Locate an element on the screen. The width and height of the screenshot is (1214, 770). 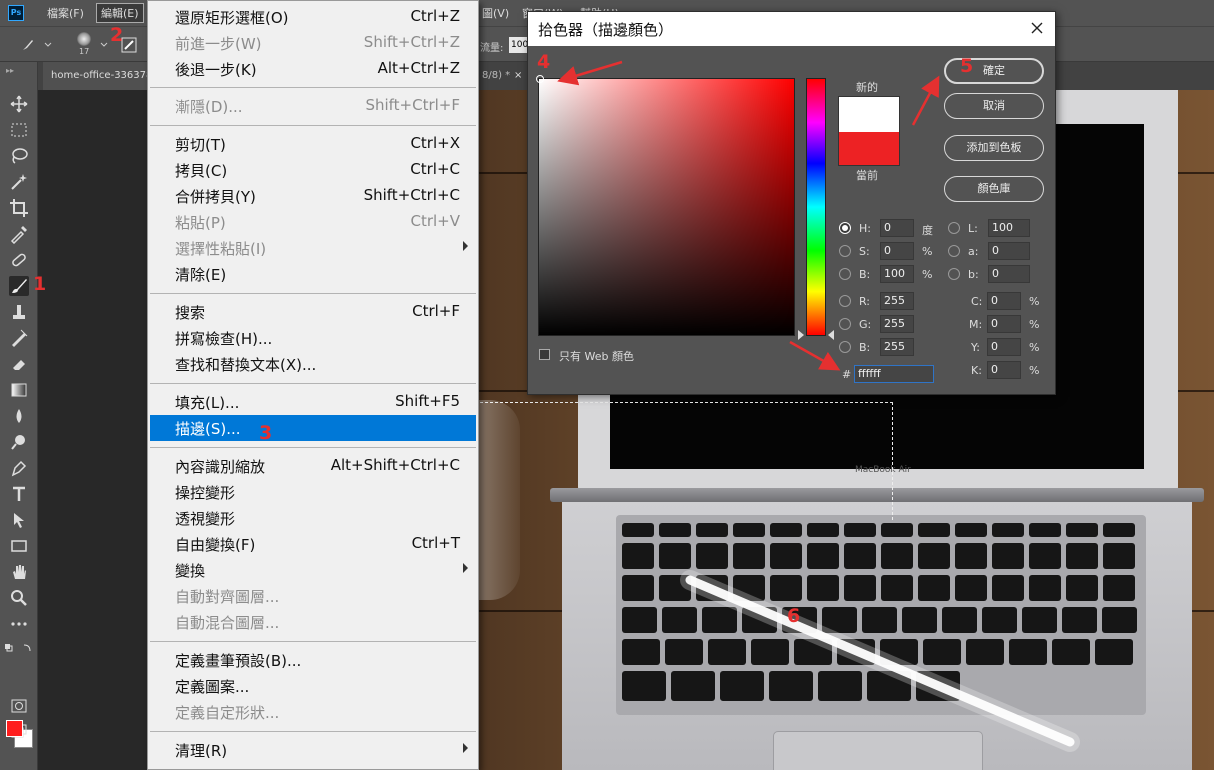
menu-edit: 編輯(E) is located at coordinates (120, 13).